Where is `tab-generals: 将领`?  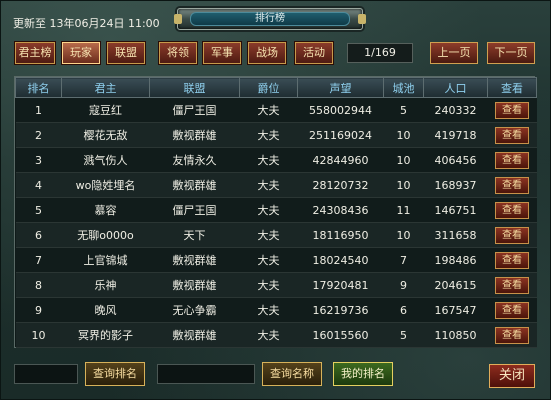
tab-generals: 将领 is located at coordinates (178, 53).